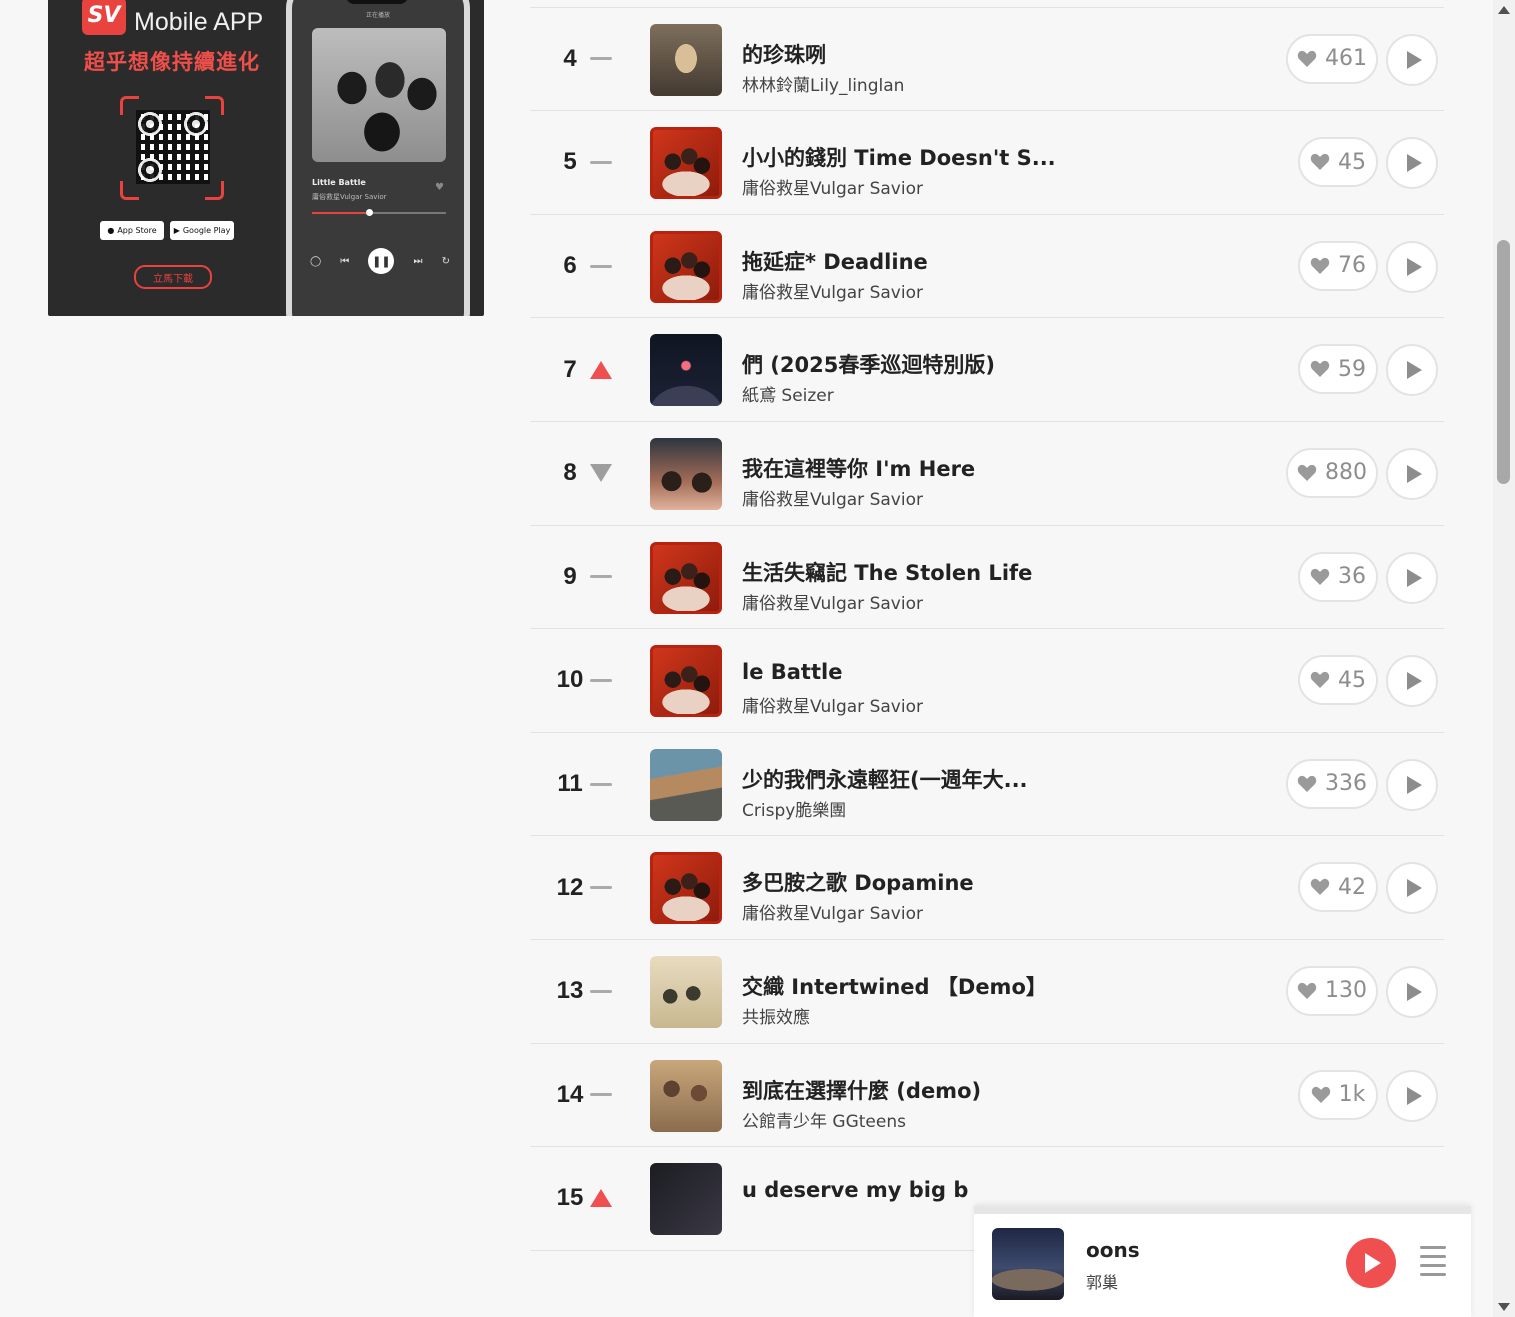 Image resolution: width=1515 pixels, height=1317 pixels. I want to click on like-button: 130, so click(1332, 990).